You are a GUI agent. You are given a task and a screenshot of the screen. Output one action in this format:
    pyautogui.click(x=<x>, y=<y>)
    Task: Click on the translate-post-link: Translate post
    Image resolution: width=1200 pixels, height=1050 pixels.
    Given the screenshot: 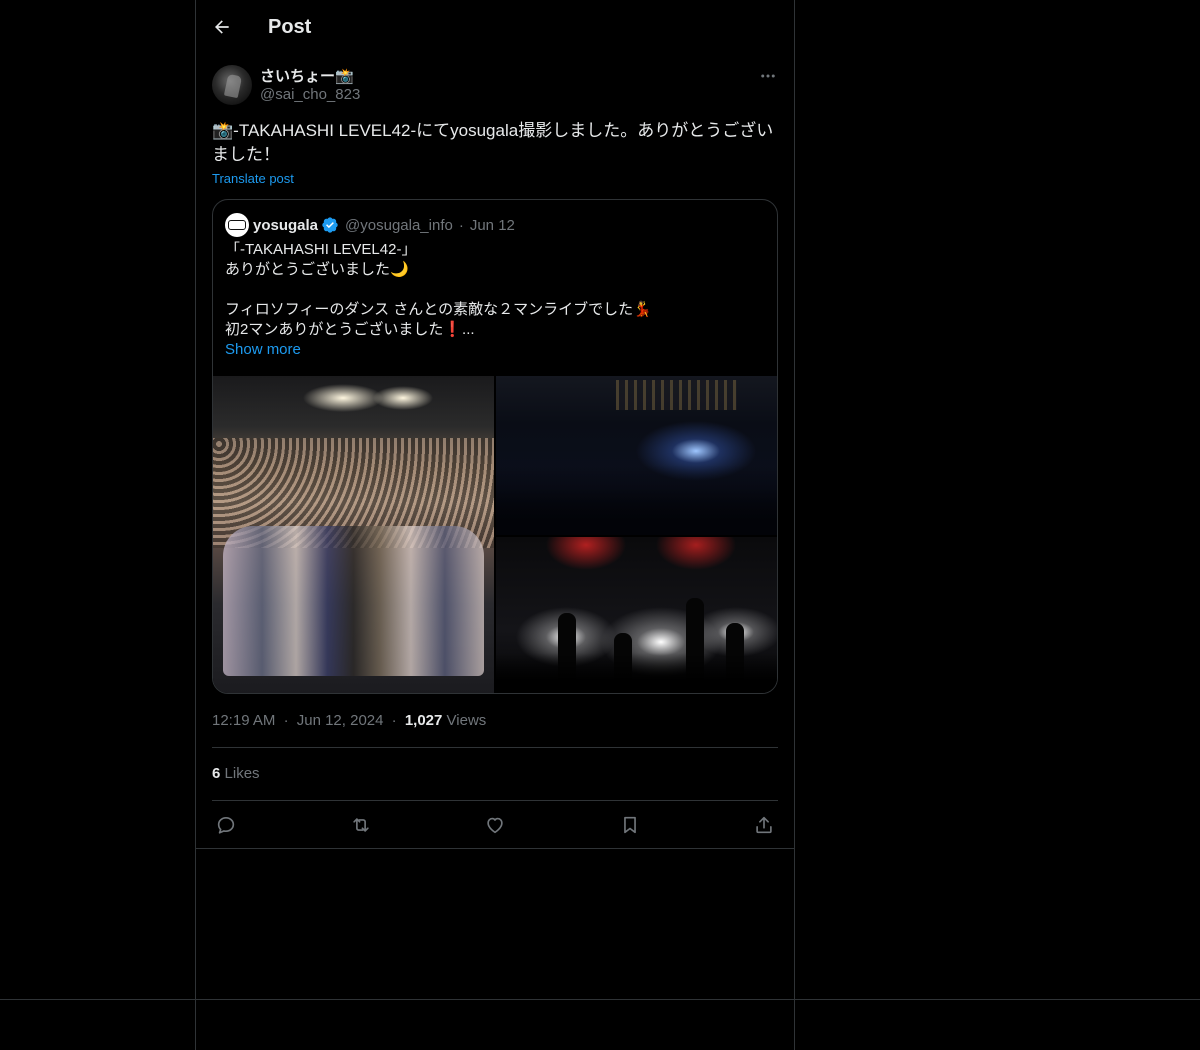 What is the action you would take?
    pyautogui.click(x=253, y=178)
    